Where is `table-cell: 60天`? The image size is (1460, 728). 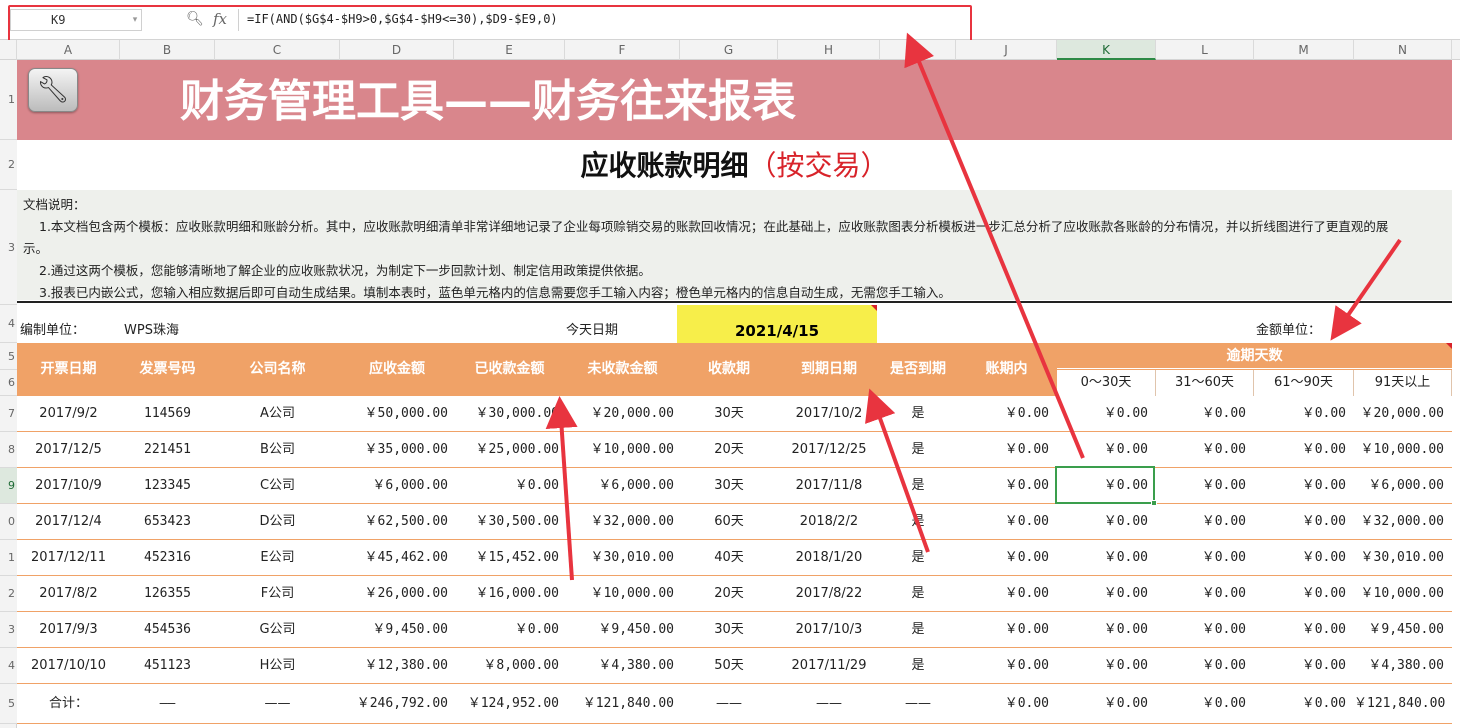 table-cell: 60天 is located at coordinates (729, 522).